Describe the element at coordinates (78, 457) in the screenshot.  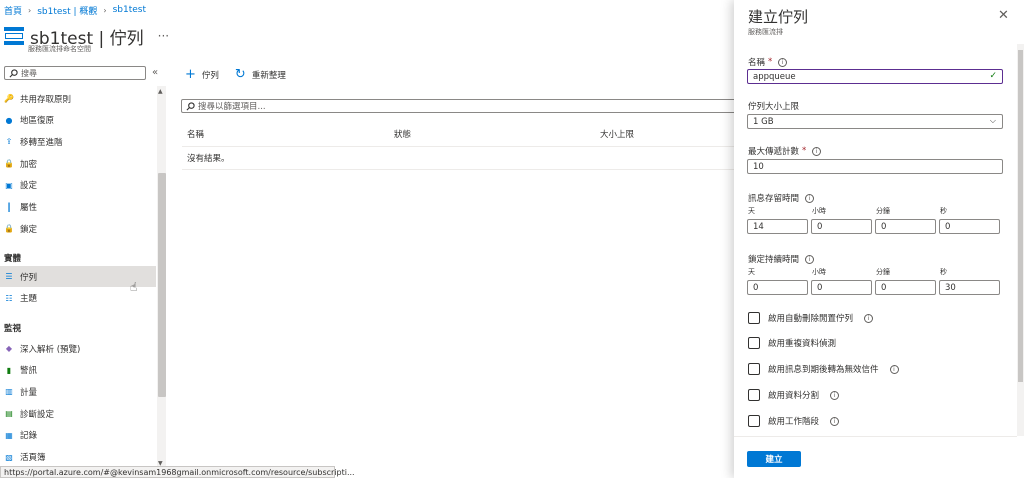
I see `sidebar-item: ▧ 活頁簿` at that location.